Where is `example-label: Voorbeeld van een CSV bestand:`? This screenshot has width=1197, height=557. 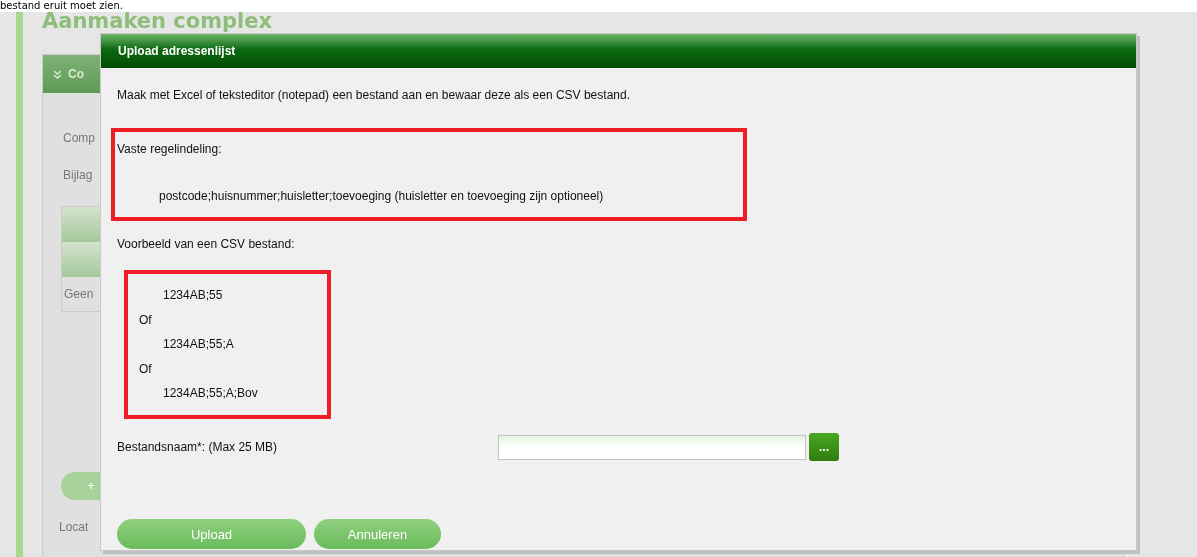
example-label: Voorbeeld van een CSV bestand: is located at coordinates (206, 244).